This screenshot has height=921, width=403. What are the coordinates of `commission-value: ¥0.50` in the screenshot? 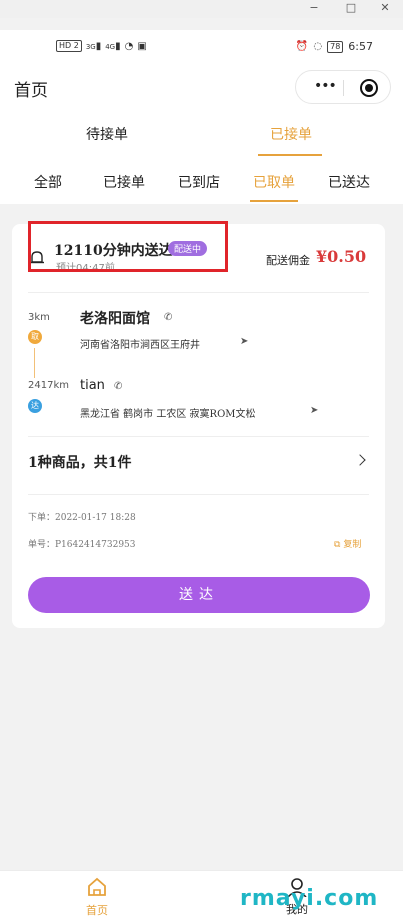 It's located at (341, 256).